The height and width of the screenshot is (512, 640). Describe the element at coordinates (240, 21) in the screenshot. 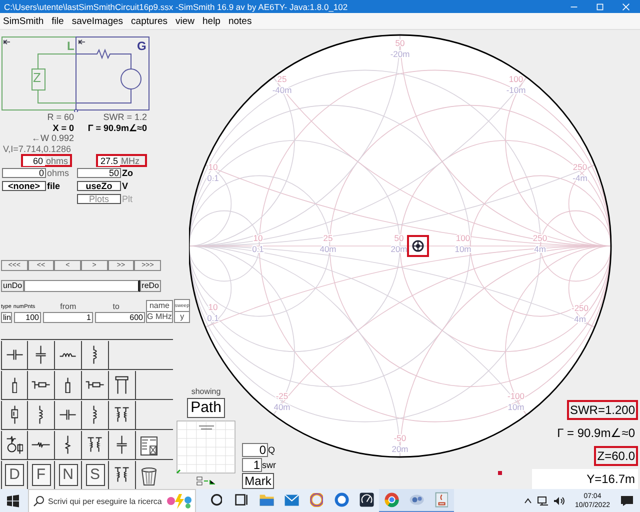

I see `menu-item: notes` at that location.